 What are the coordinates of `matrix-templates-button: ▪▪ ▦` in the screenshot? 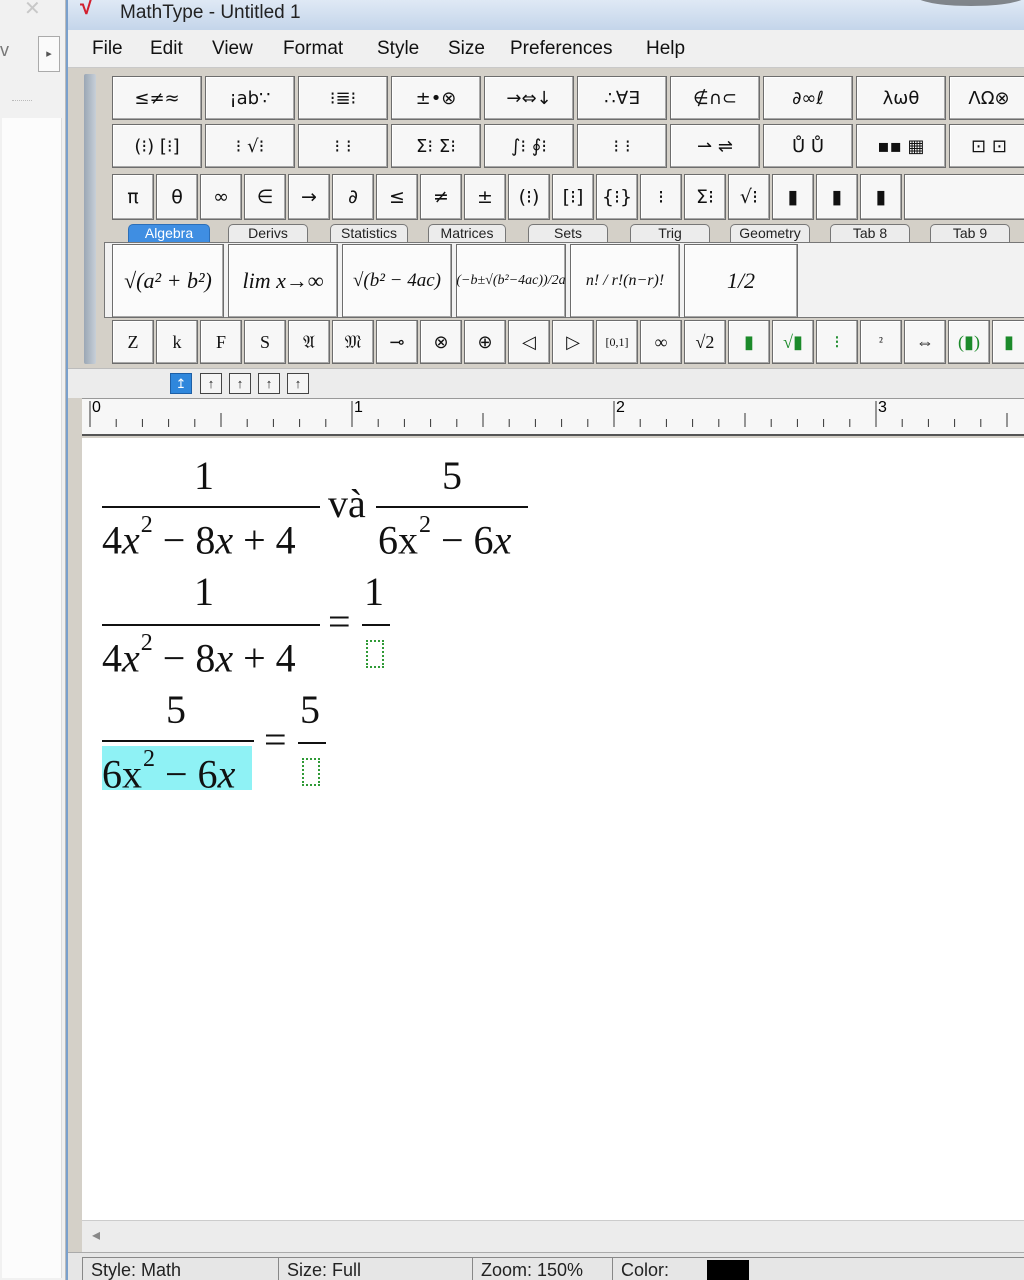 It's located at (901, 146).